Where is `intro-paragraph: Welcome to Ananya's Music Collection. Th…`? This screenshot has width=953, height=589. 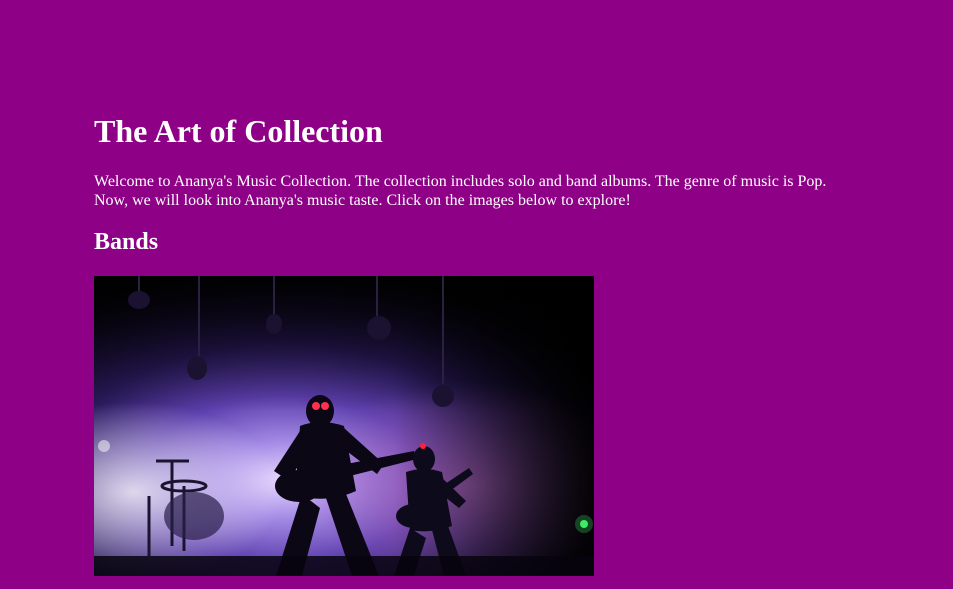 intro-paragraph: Welcome to Ananya's Music Collection. Th… is located at coordinates (460, 191).